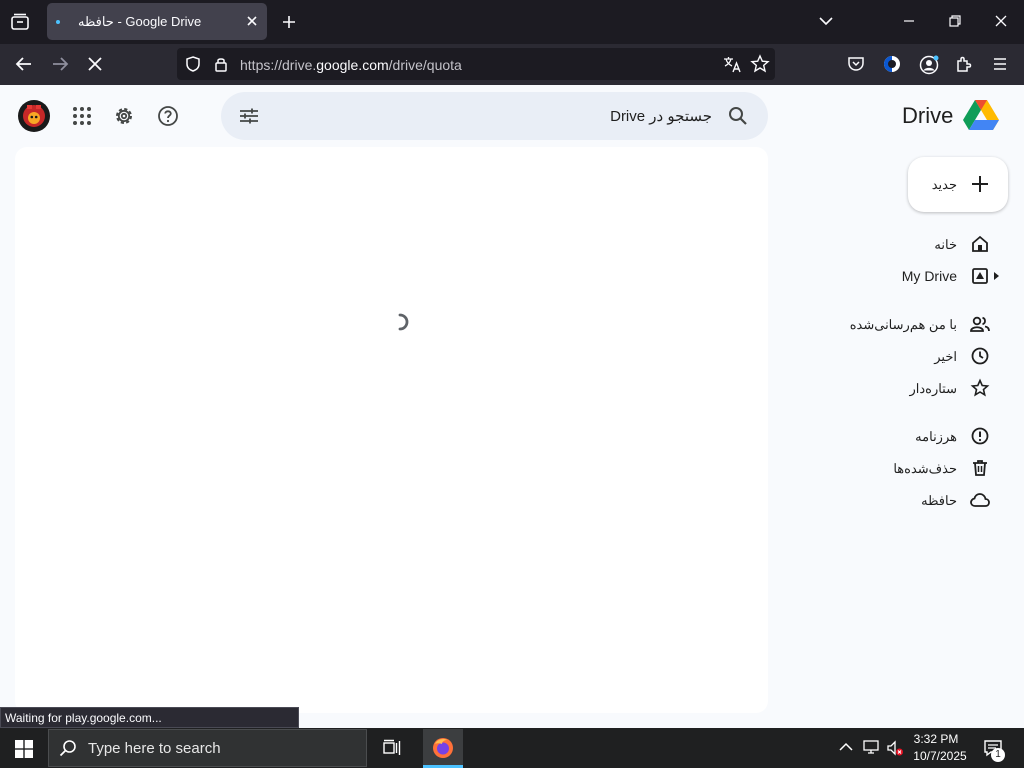 This screenshot has height=768, width=1024. What do you see at coordinates (24, 64) in the screenshot?
I see `back-icon` at bounding box center [24, 64].